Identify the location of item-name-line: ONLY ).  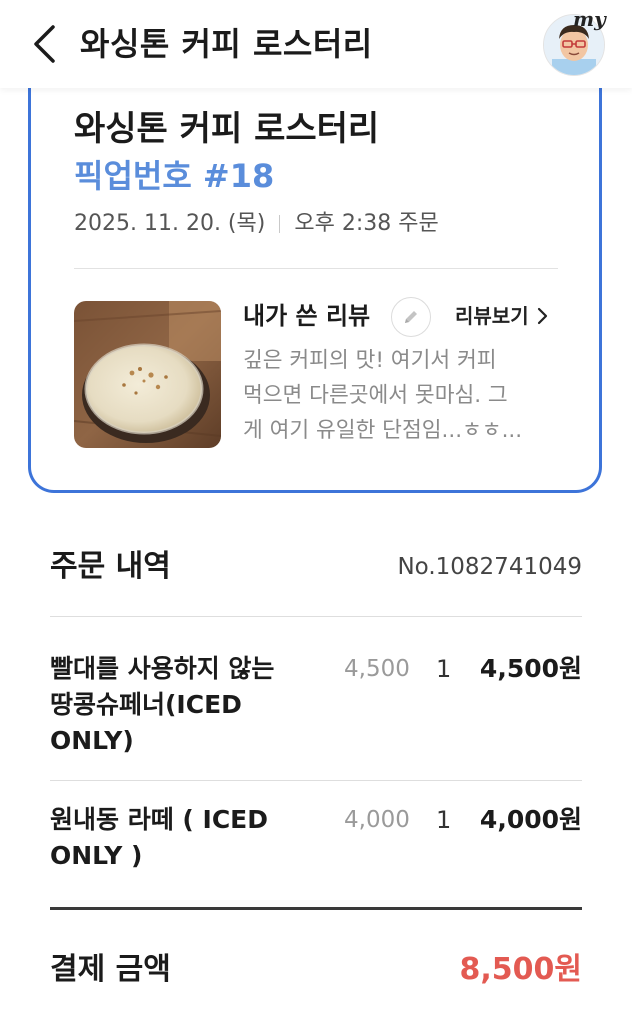
(96, 855).